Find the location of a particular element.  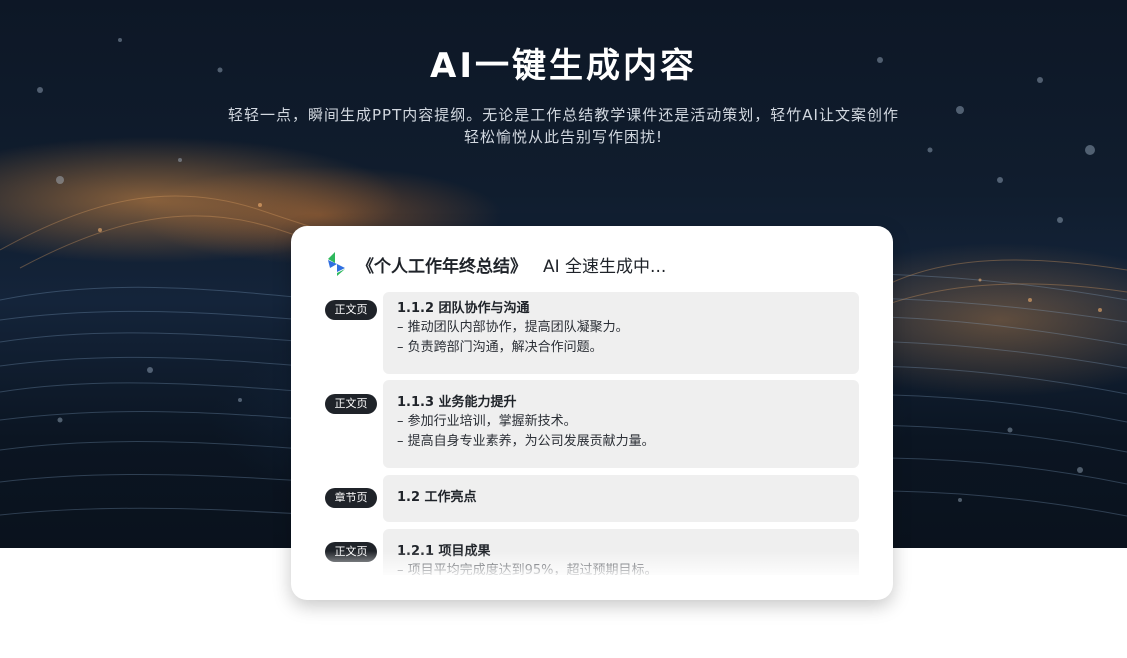

outline-bullet: – 推动团队内部协作，提高团队凝聚力。 is located at coordinates (513, 327).